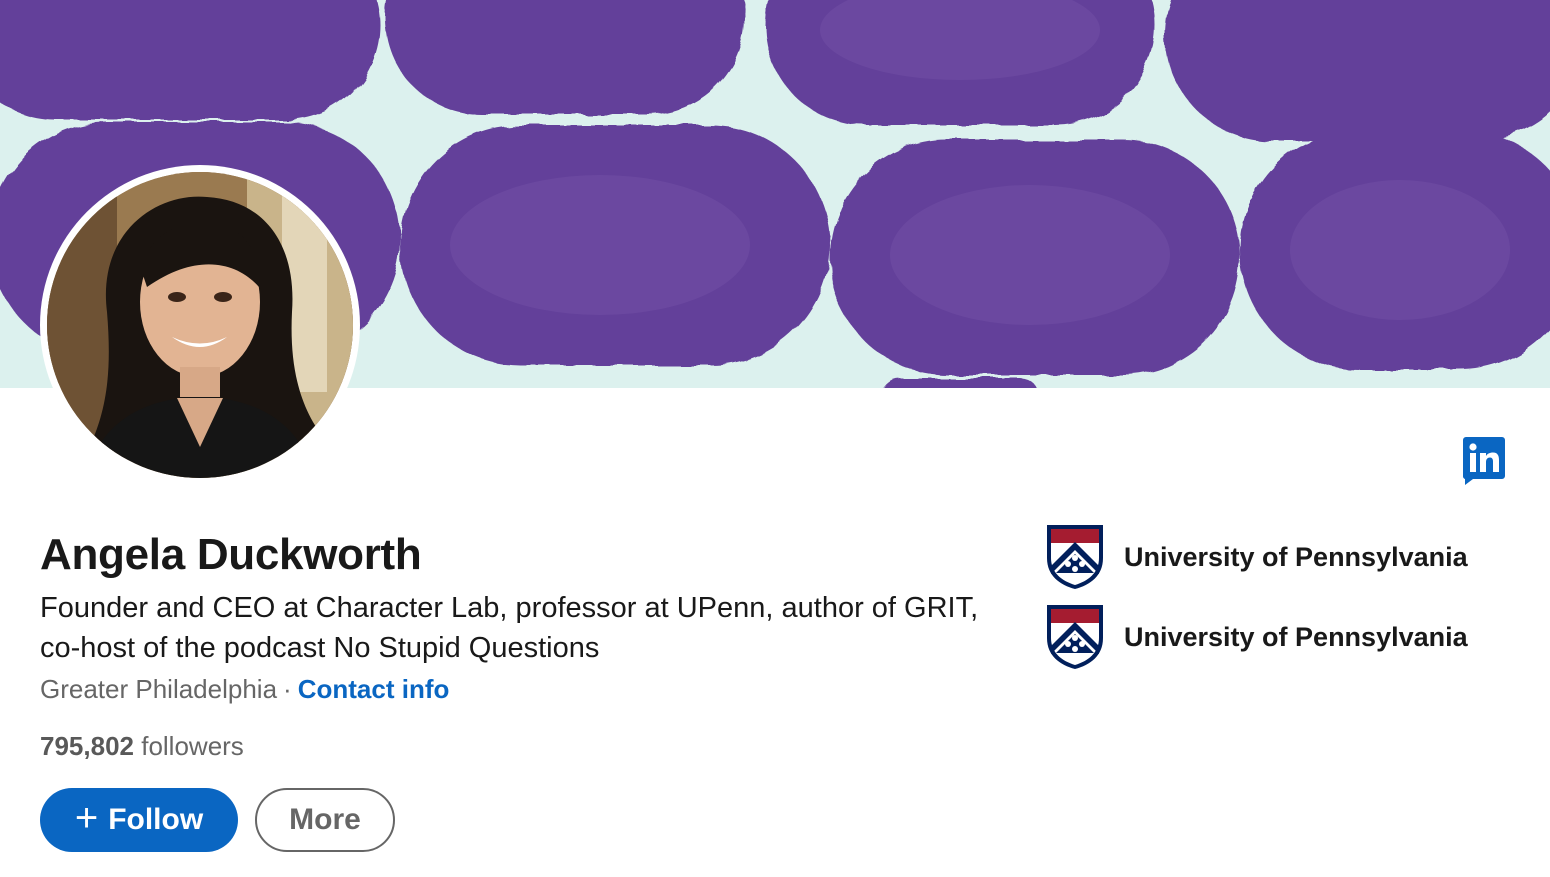 The width and height of the screenshot is (1550, 877). I want to click on more-label: More, so click(325, 819).